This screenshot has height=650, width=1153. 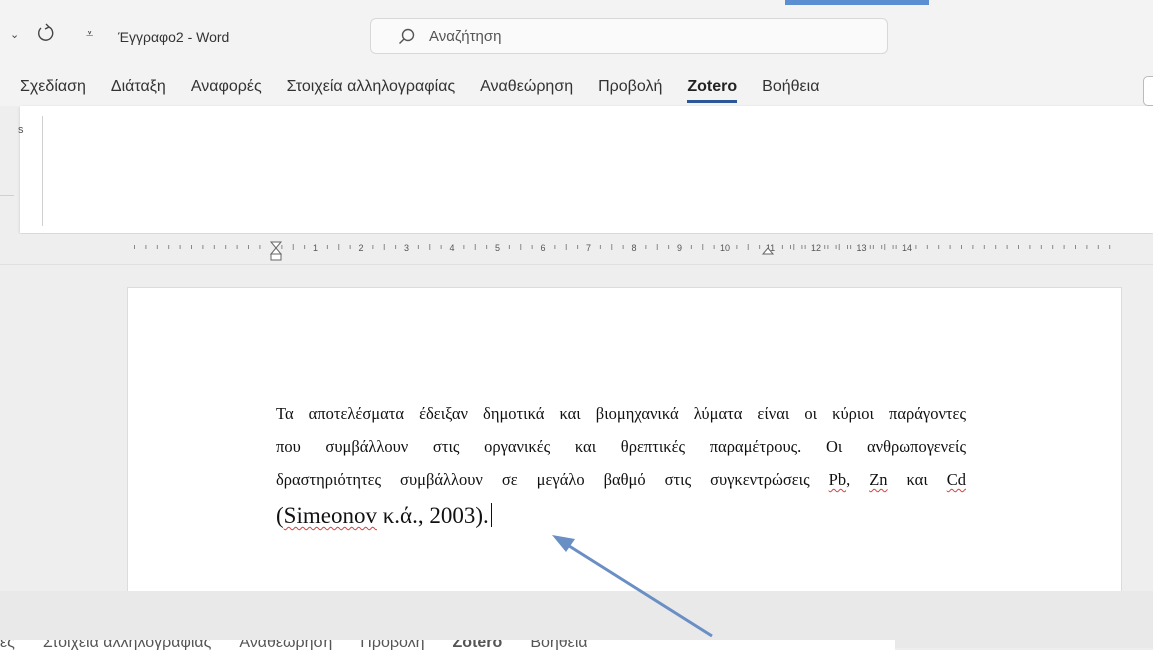 What do you see at coordinates (632, 586) in the screenshot?
I see `annotation-arrow` at bounding box center [632, 586].